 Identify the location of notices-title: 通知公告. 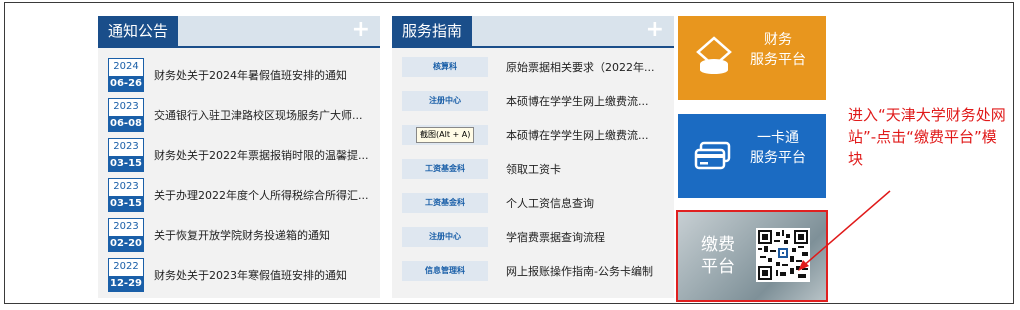
(138, 31).